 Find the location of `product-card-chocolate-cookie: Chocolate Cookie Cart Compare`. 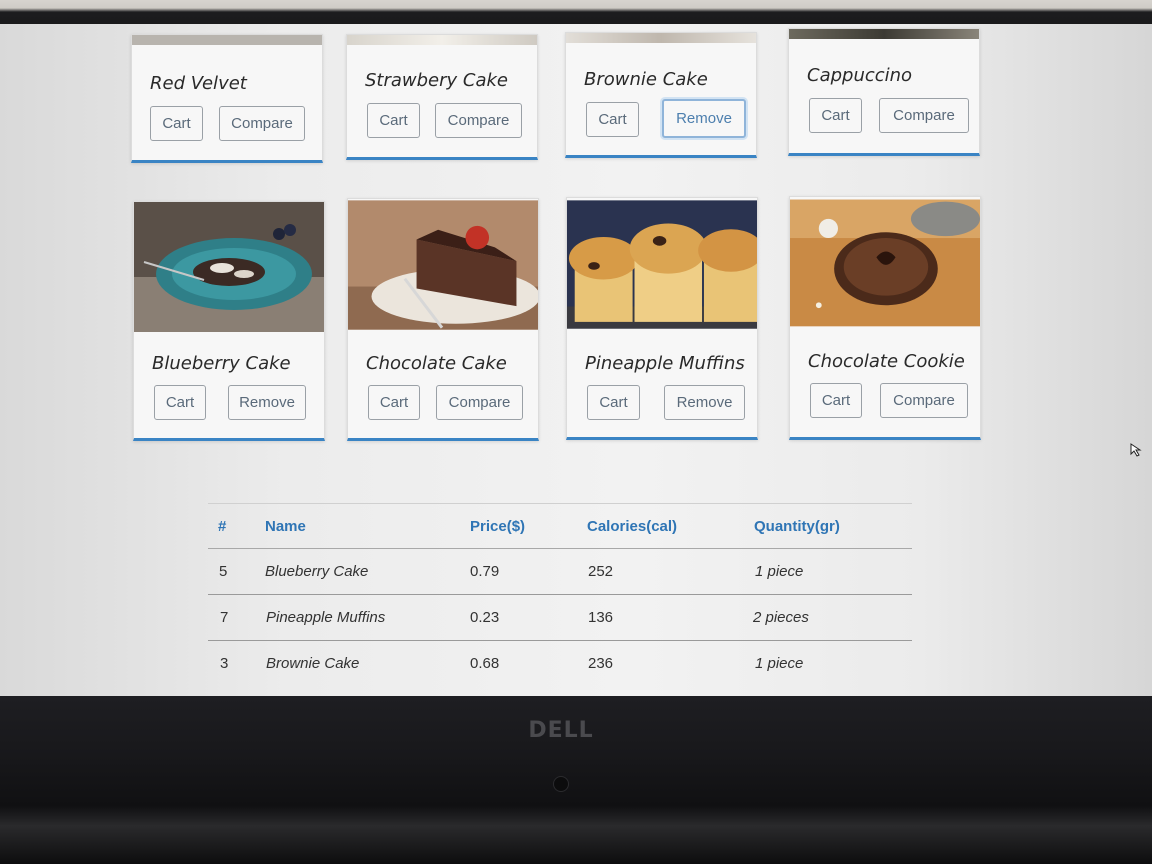

product-card-chocolate-cookie: Chocolate Cookie Cart Compare is located at coordinates (885, 318).